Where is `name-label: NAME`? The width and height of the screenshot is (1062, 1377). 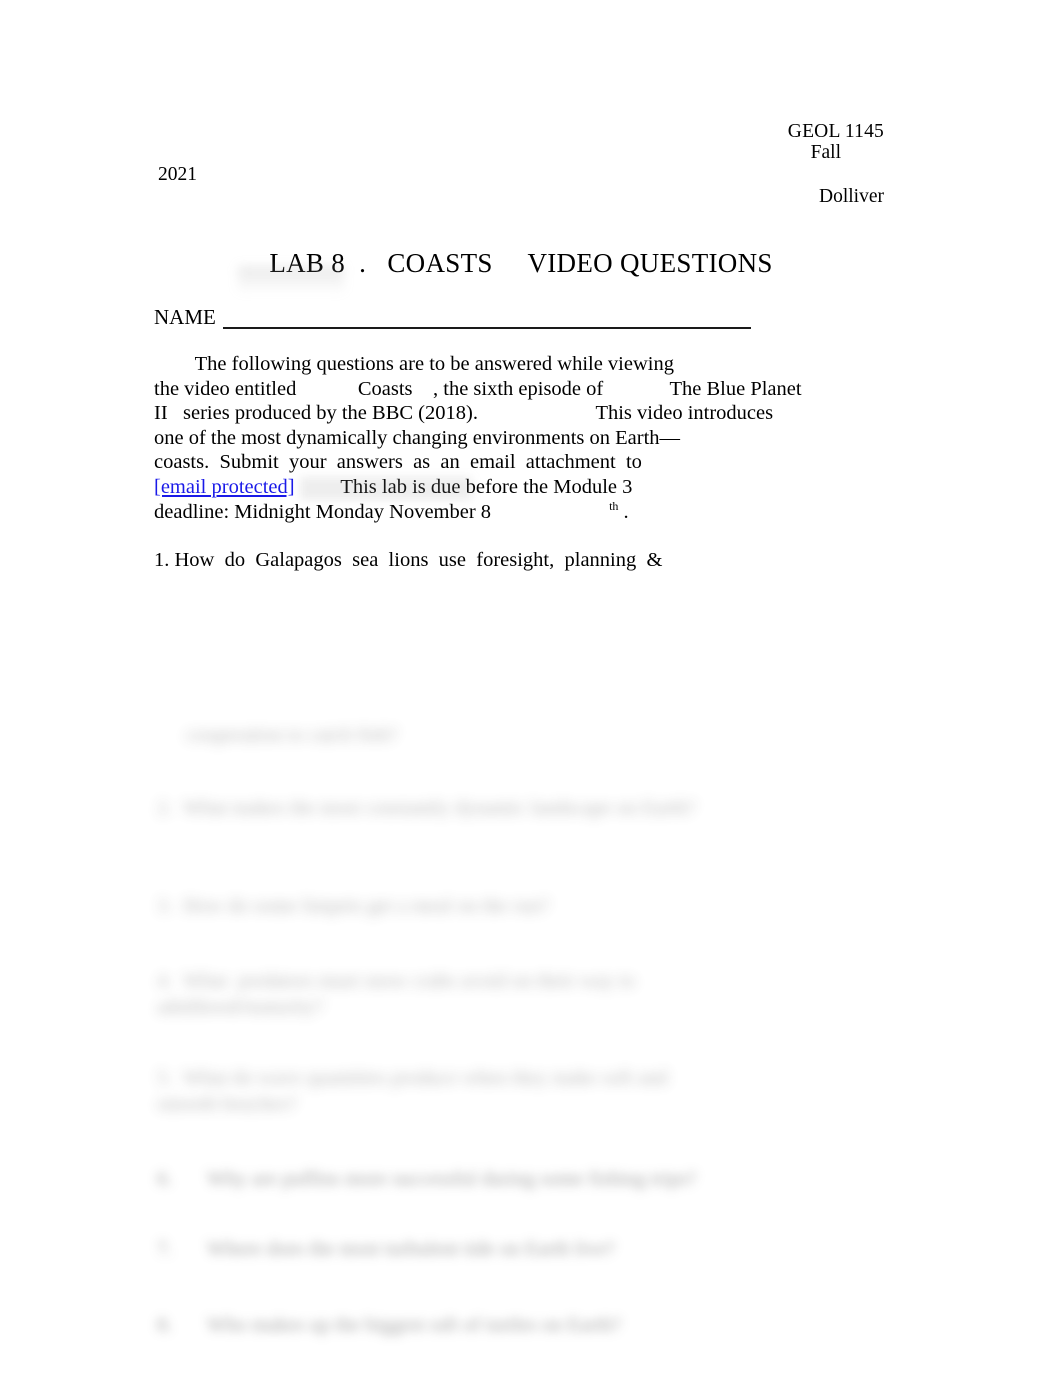 name-label: NAME is located at coordinates (185, 317).